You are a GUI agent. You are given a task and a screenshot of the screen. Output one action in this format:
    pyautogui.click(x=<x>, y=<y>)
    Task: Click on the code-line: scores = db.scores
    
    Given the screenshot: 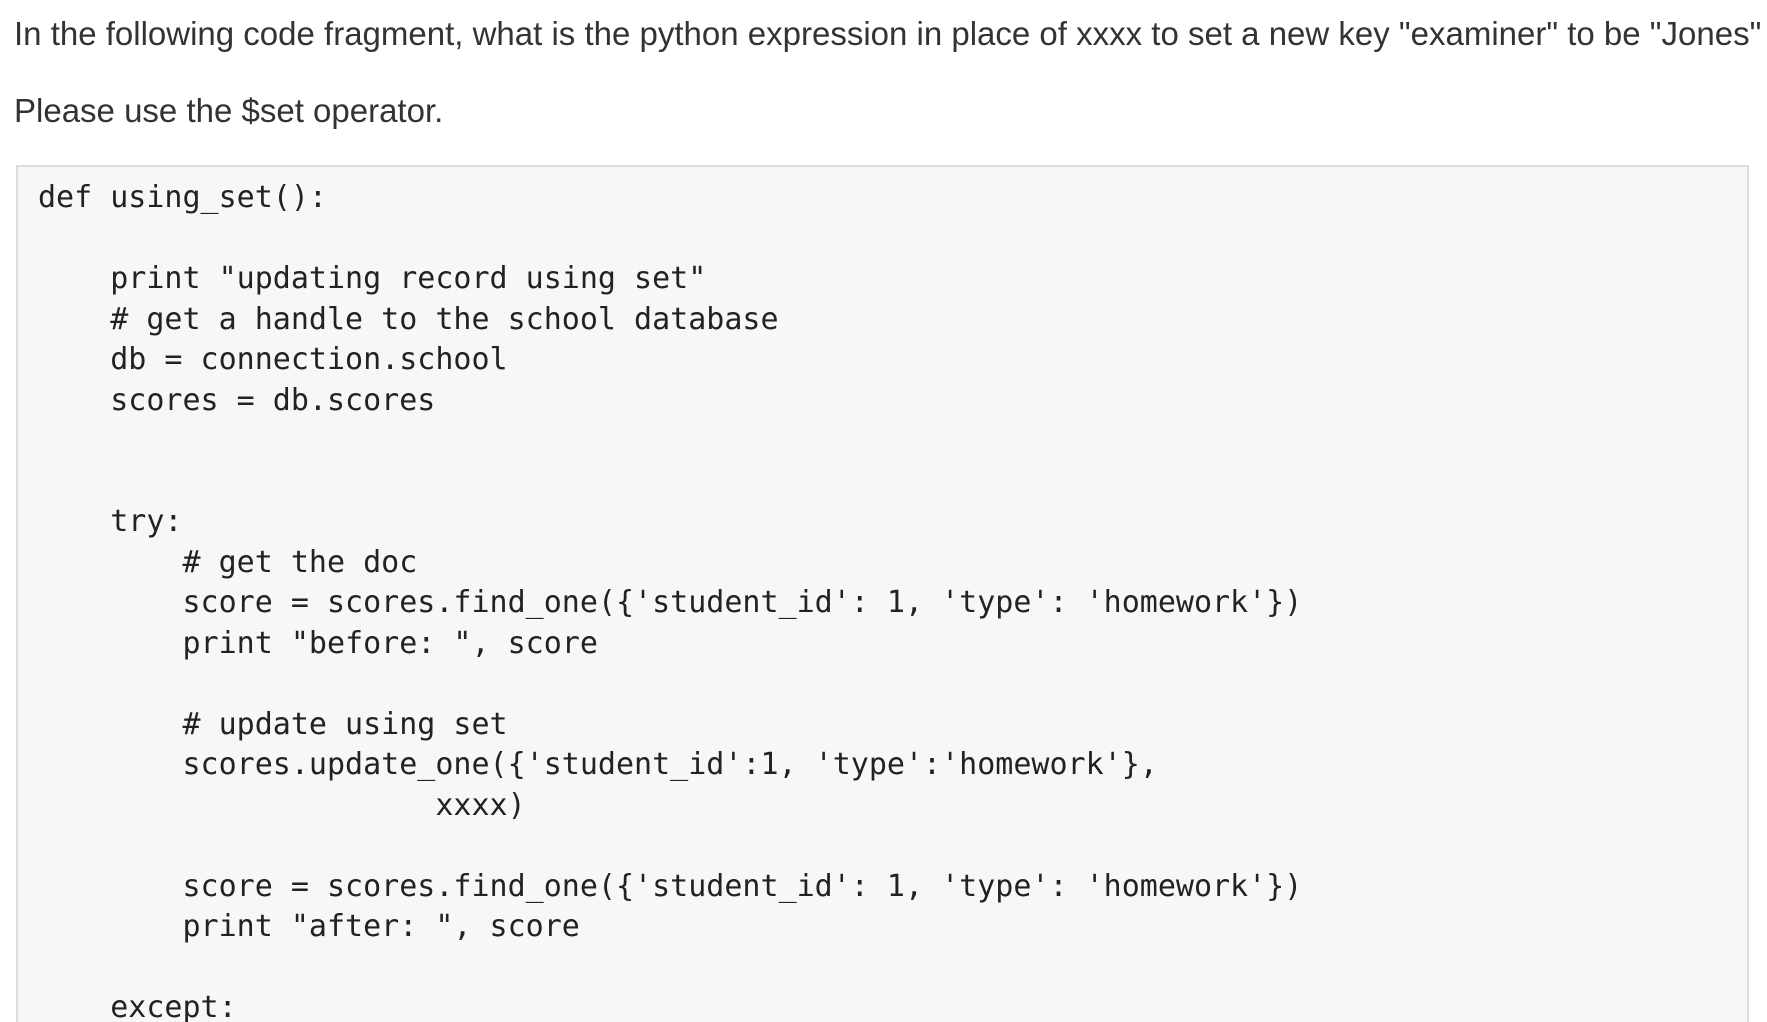 What is the action you would take?
    pyautogui.click(x=237, y=400)
    